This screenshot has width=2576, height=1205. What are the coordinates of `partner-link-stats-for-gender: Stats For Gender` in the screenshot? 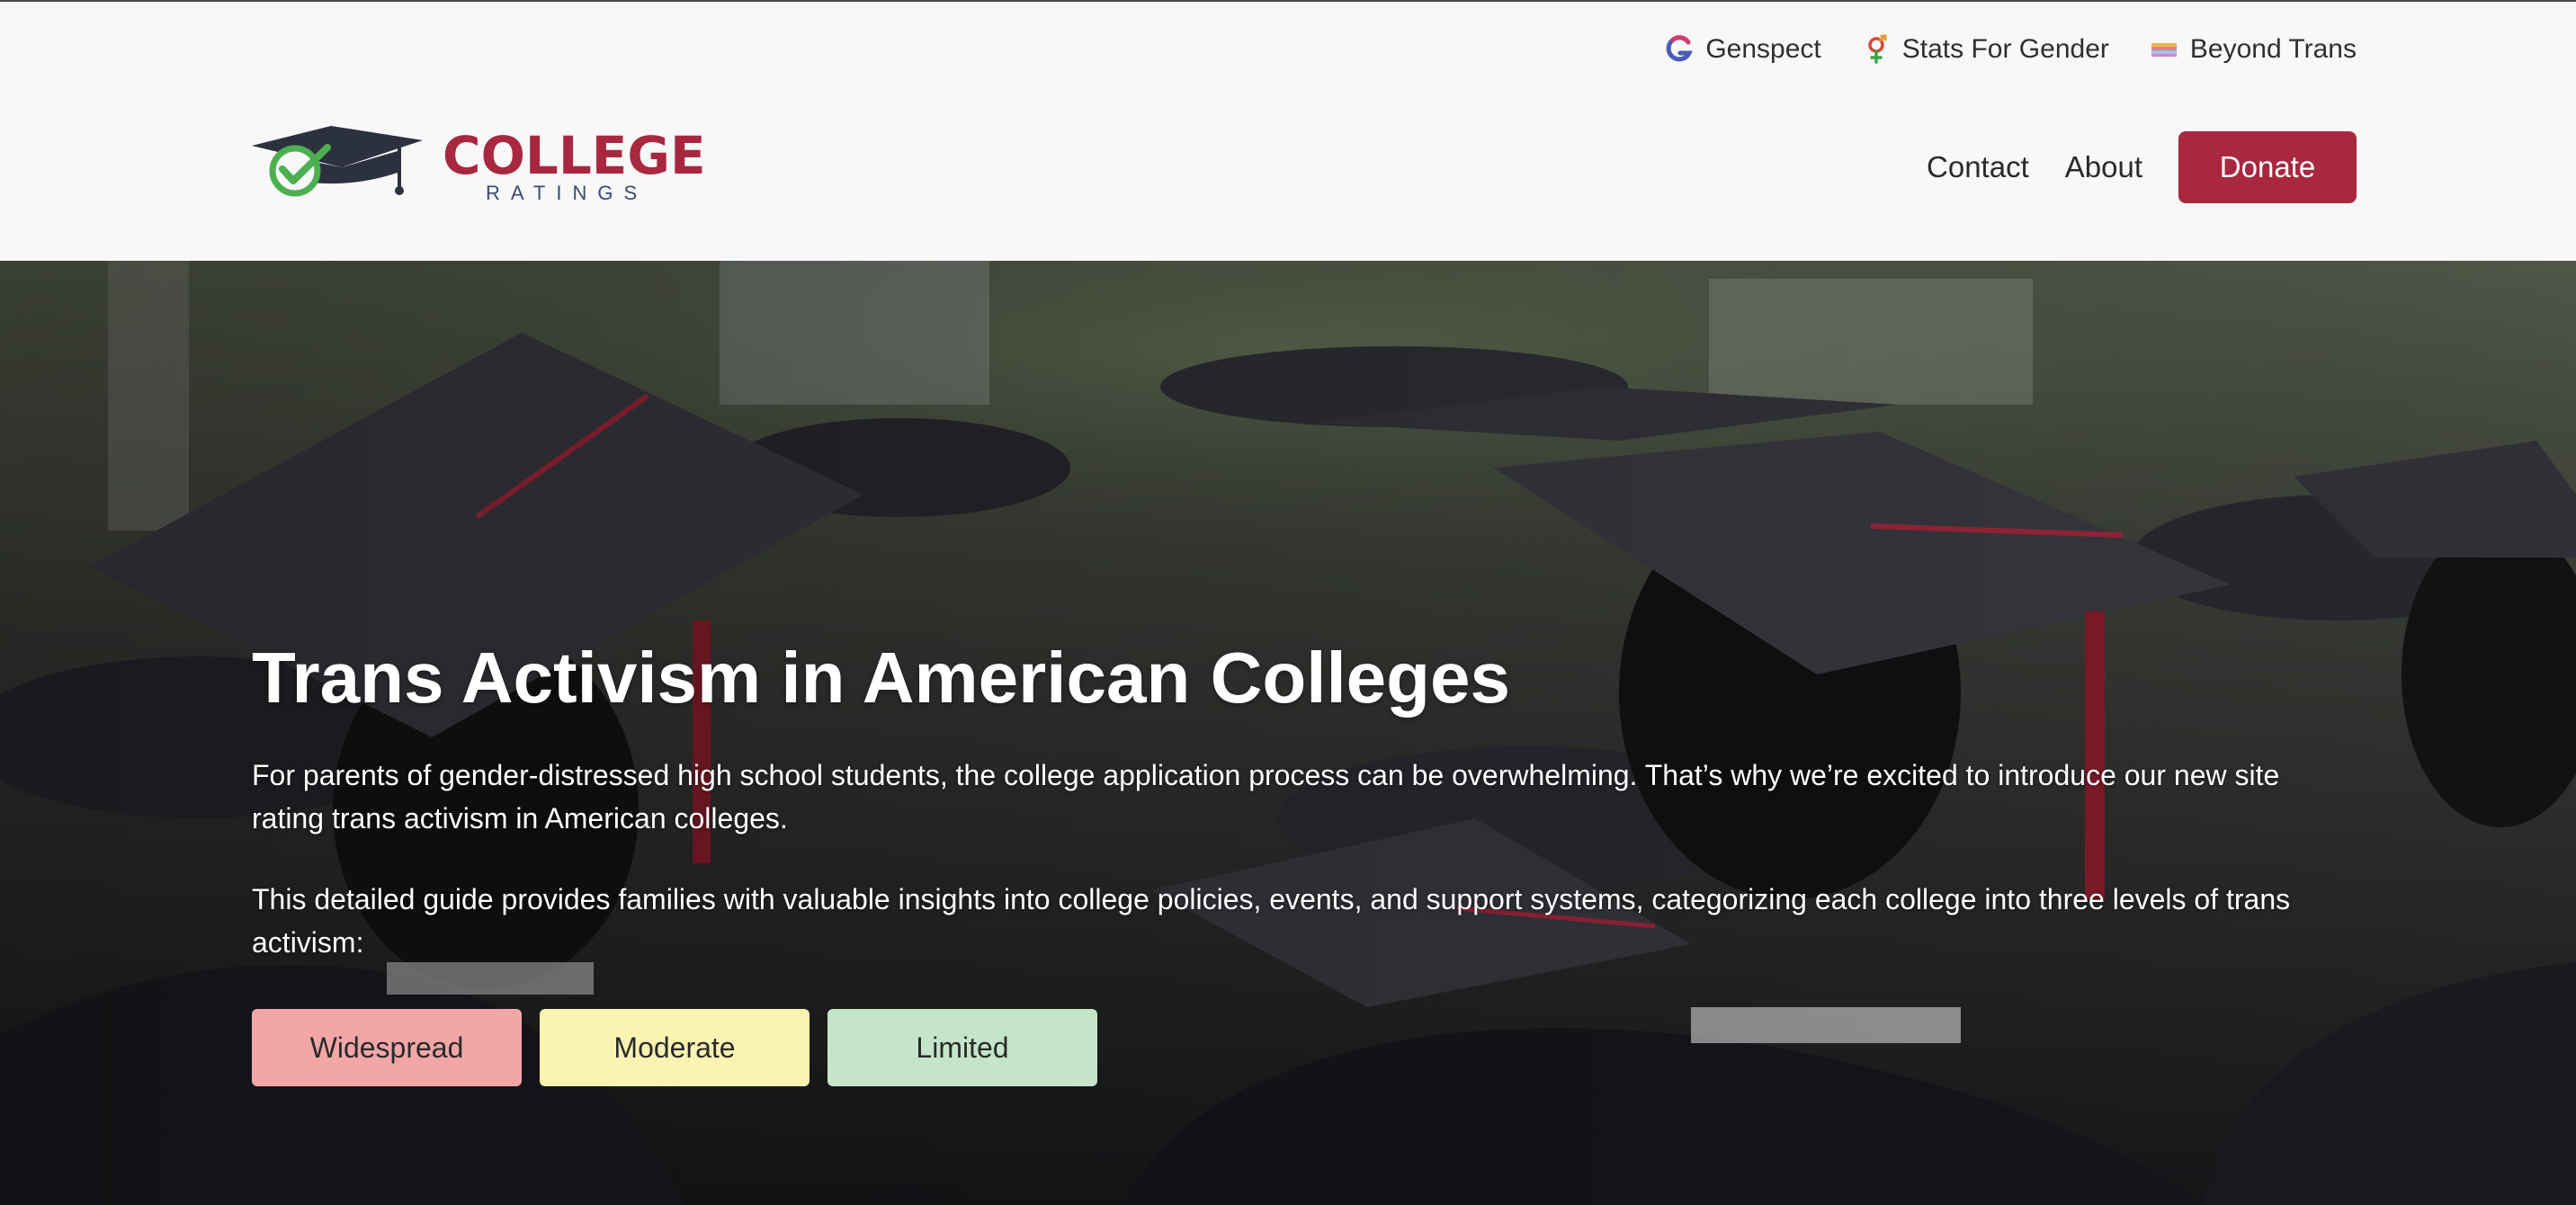 It's located at (1985, 49).